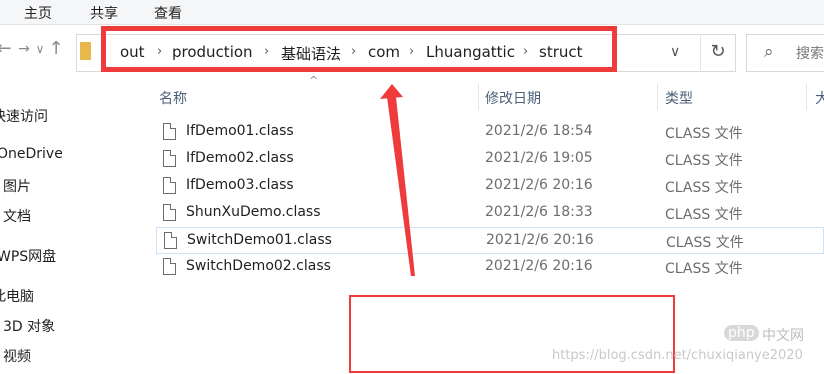  I want to click on watermark-logo: php, so click(741, 333).